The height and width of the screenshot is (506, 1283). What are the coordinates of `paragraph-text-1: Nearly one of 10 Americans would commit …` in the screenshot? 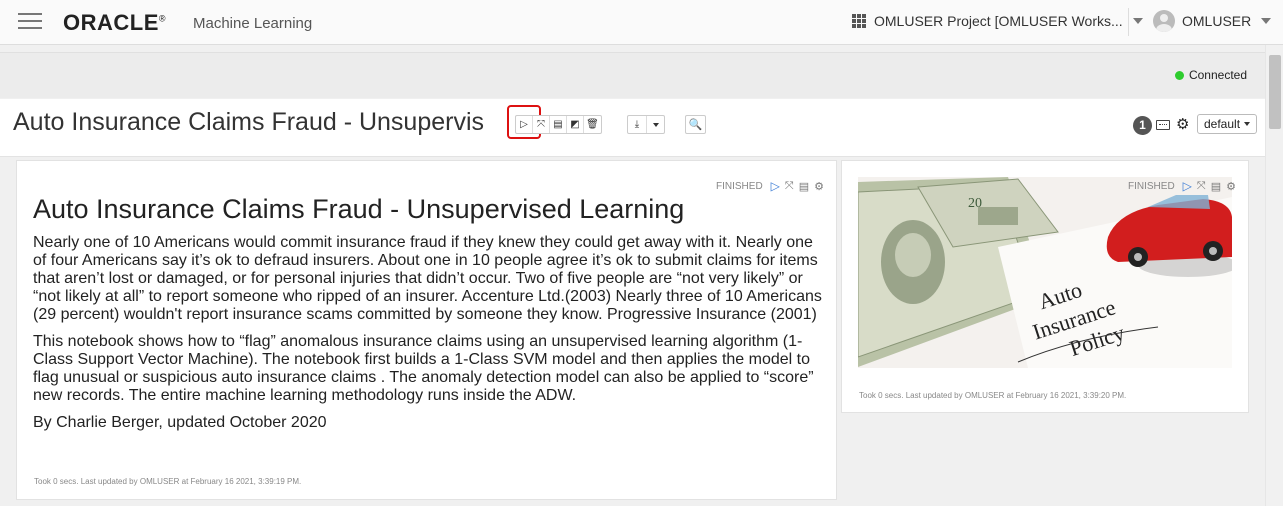 It's located at (427, 278).